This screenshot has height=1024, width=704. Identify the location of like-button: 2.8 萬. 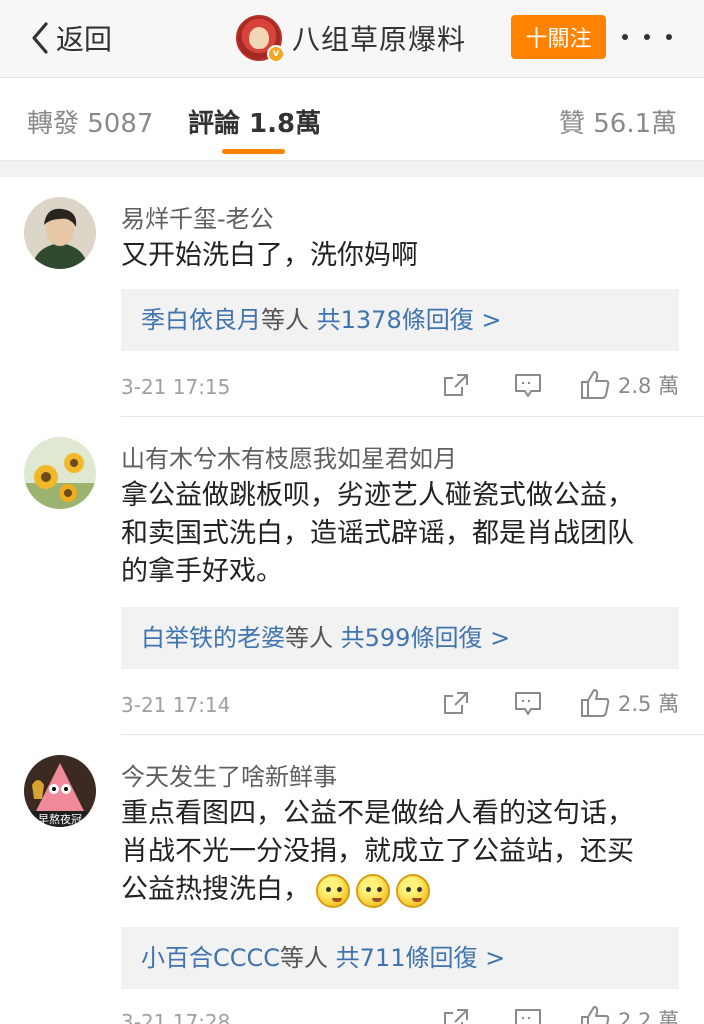
(629, 385).